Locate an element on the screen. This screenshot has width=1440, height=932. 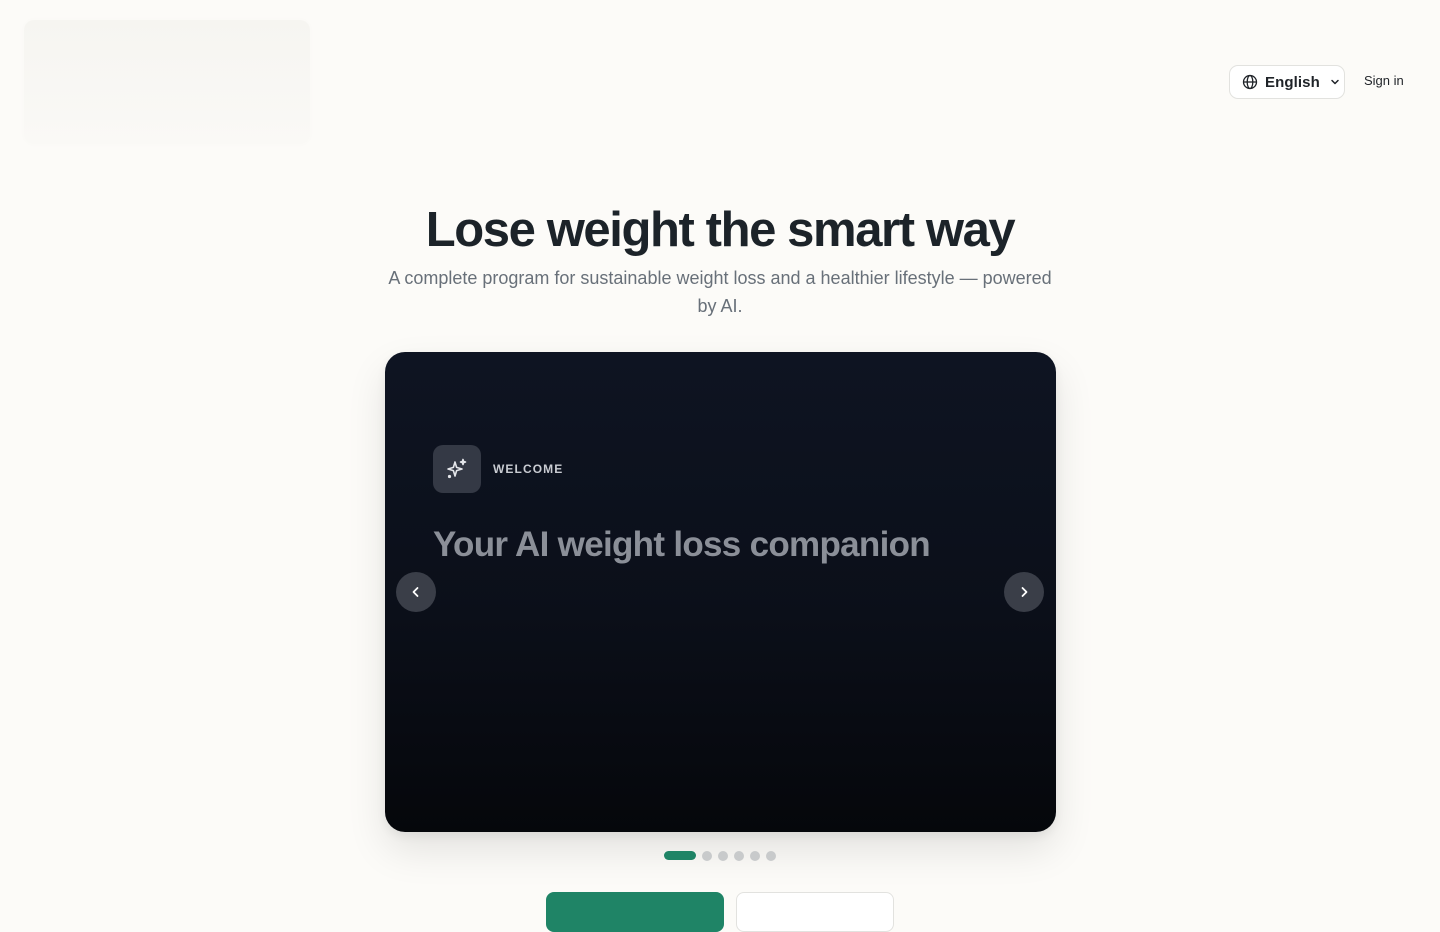
carousel-pagination is located at coordinates (720, 855).